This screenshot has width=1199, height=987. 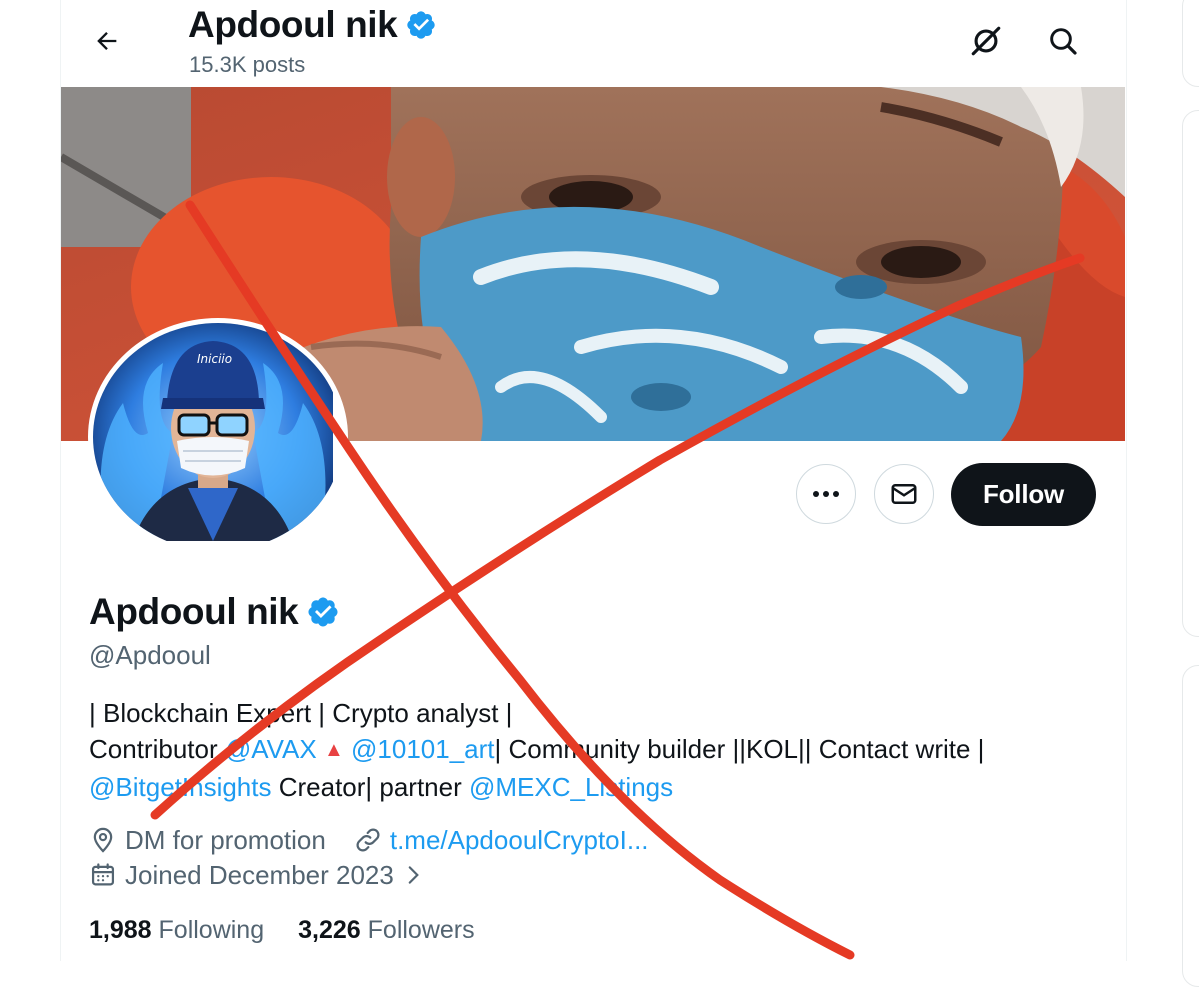 I want to click on following-count: 1,988, so click(x=120, y=929).